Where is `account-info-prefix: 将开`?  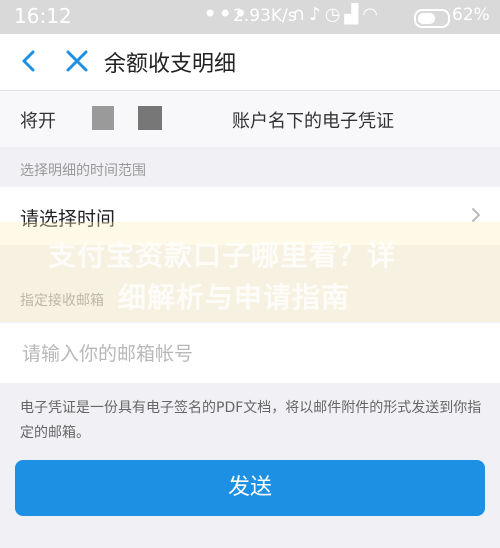 account-info-prefix: 将开 is located at coordinates (38, 121).